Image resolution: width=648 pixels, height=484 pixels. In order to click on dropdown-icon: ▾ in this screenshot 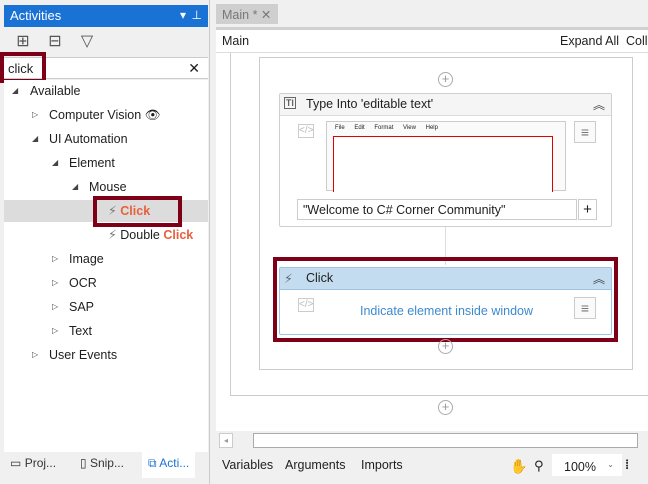, I will do `click(183, 15)`.